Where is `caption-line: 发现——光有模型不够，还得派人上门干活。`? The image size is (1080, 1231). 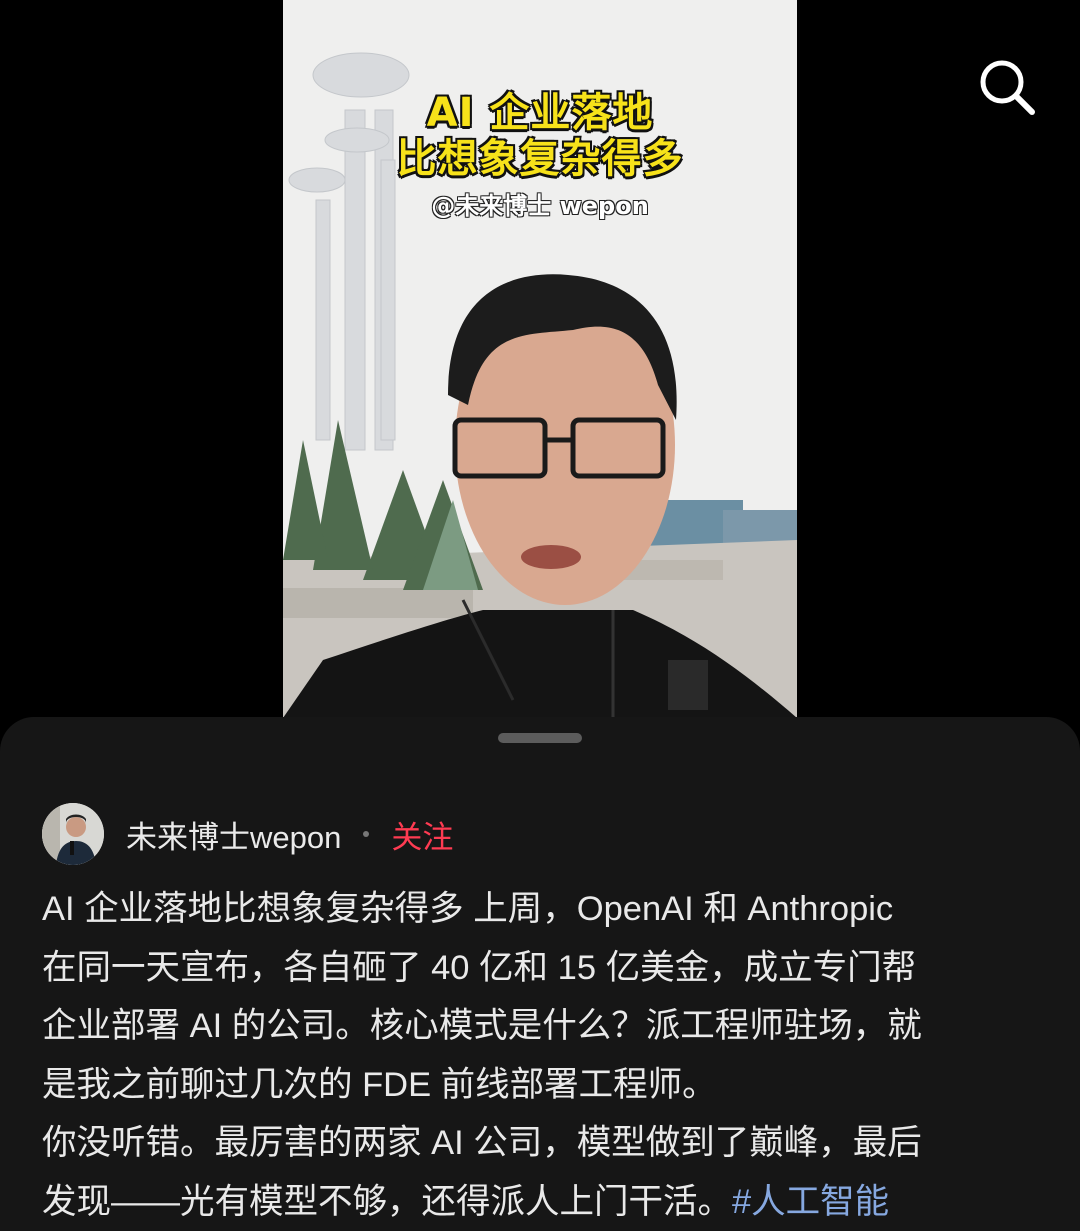
caption-line: 发现——光有模型不够，还得派人上门干活。 is located at coordinates (387, 1201).